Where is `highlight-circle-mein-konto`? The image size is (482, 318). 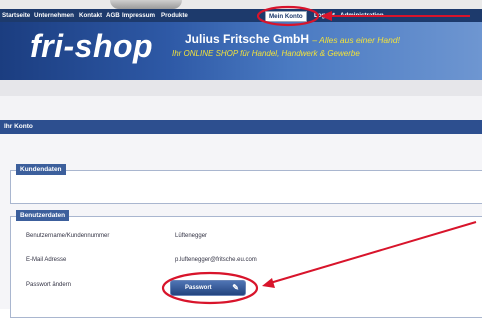
highlight-circle-mein-konto is located at coordinates (288, 16).